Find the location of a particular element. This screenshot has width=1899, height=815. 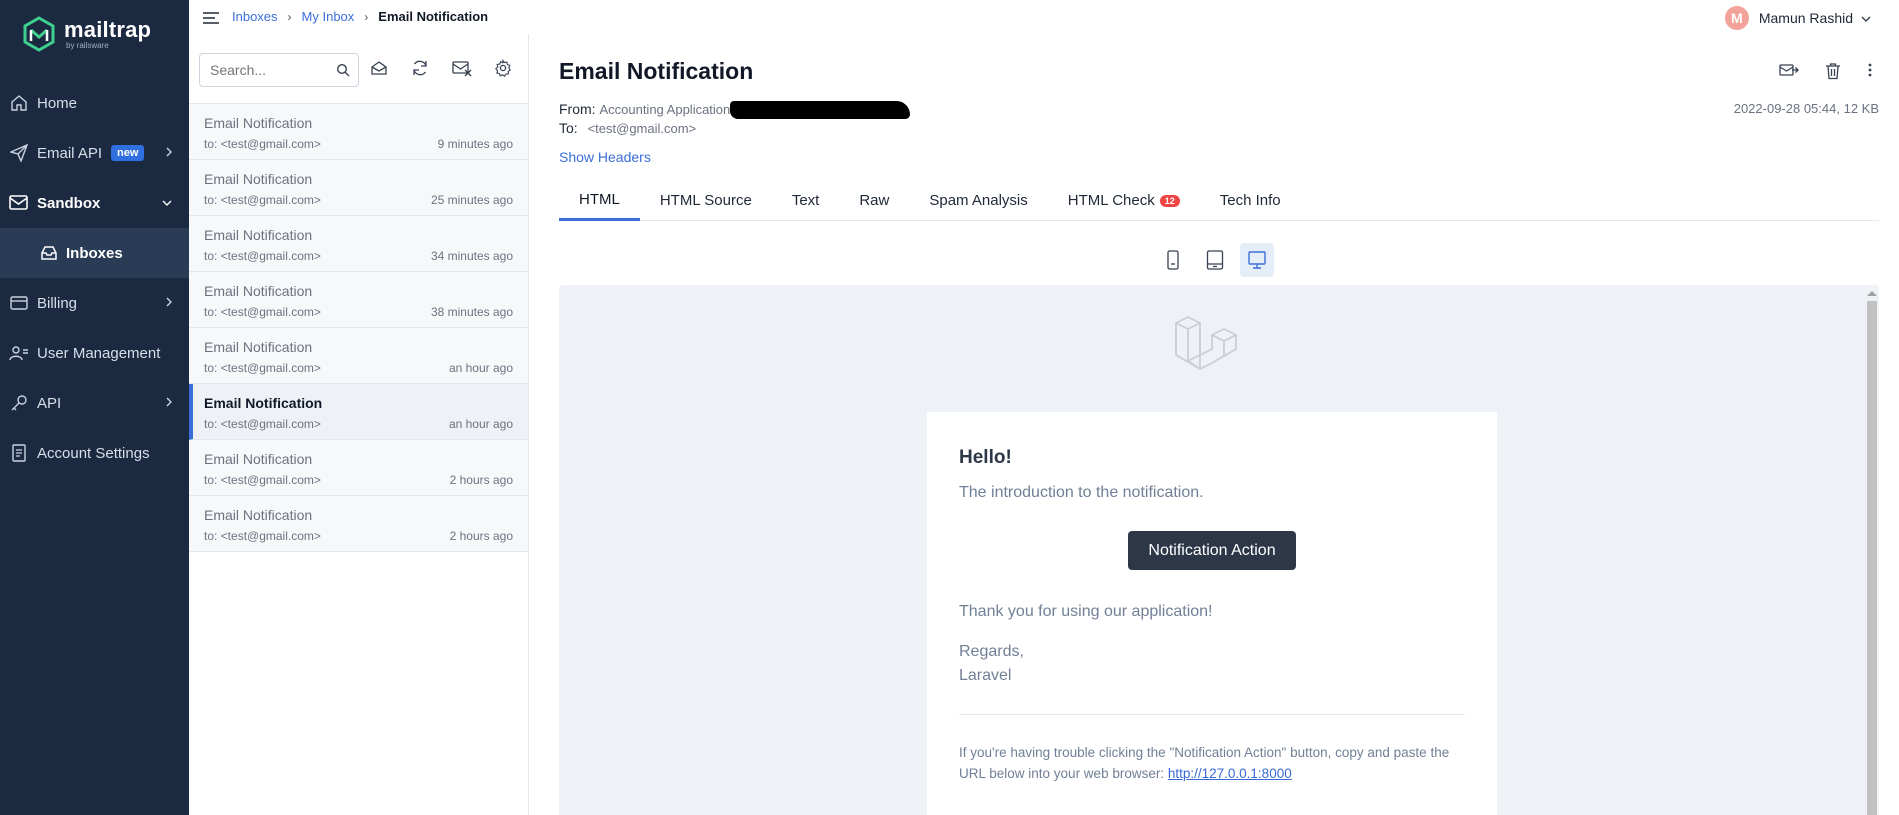

search-input is located at coordinates (264, 70).